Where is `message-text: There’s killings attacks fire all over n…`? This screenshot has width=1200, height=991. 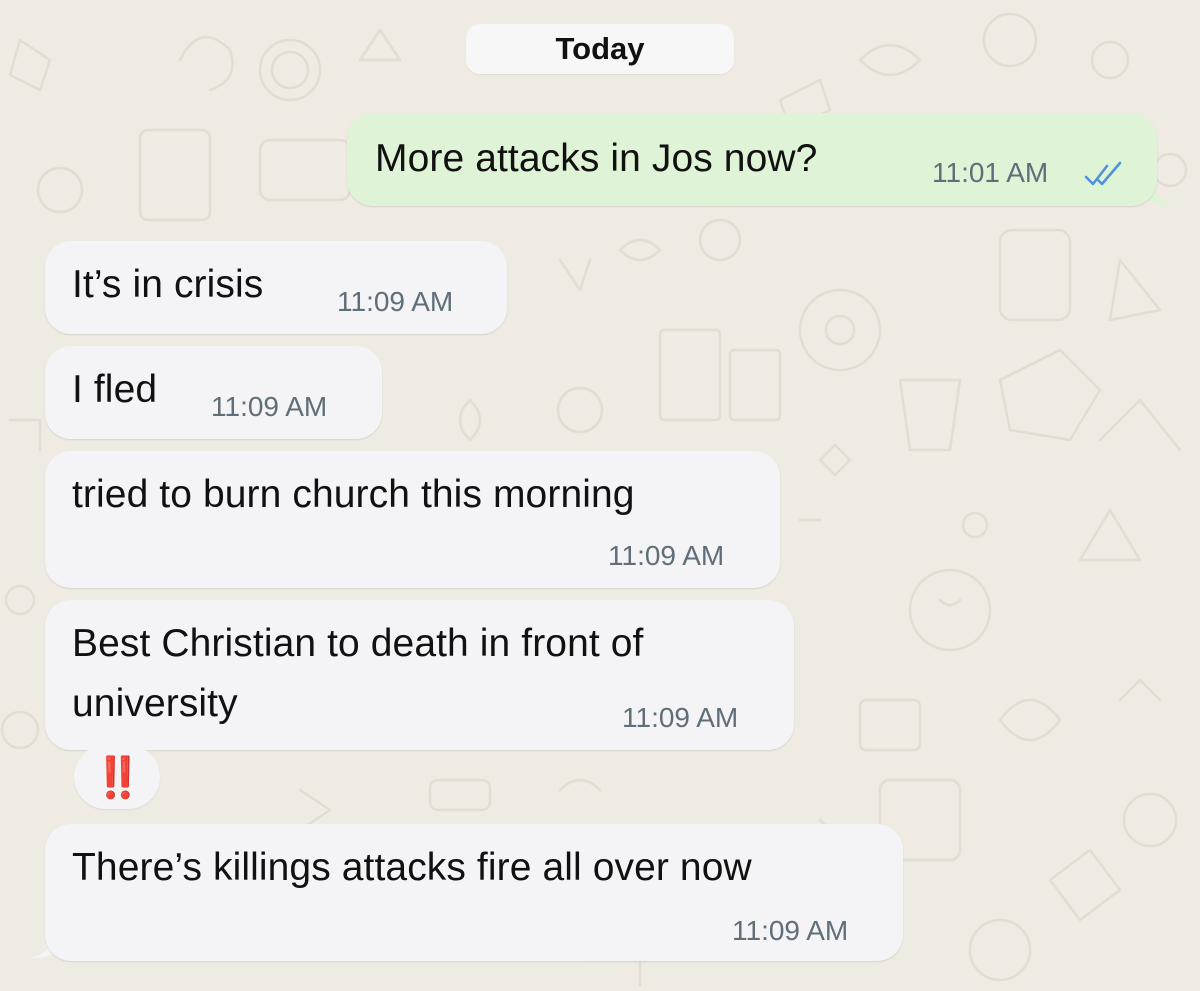 message-text: There’s killings attacks fire all over n… is located at coordinates (412, 867).